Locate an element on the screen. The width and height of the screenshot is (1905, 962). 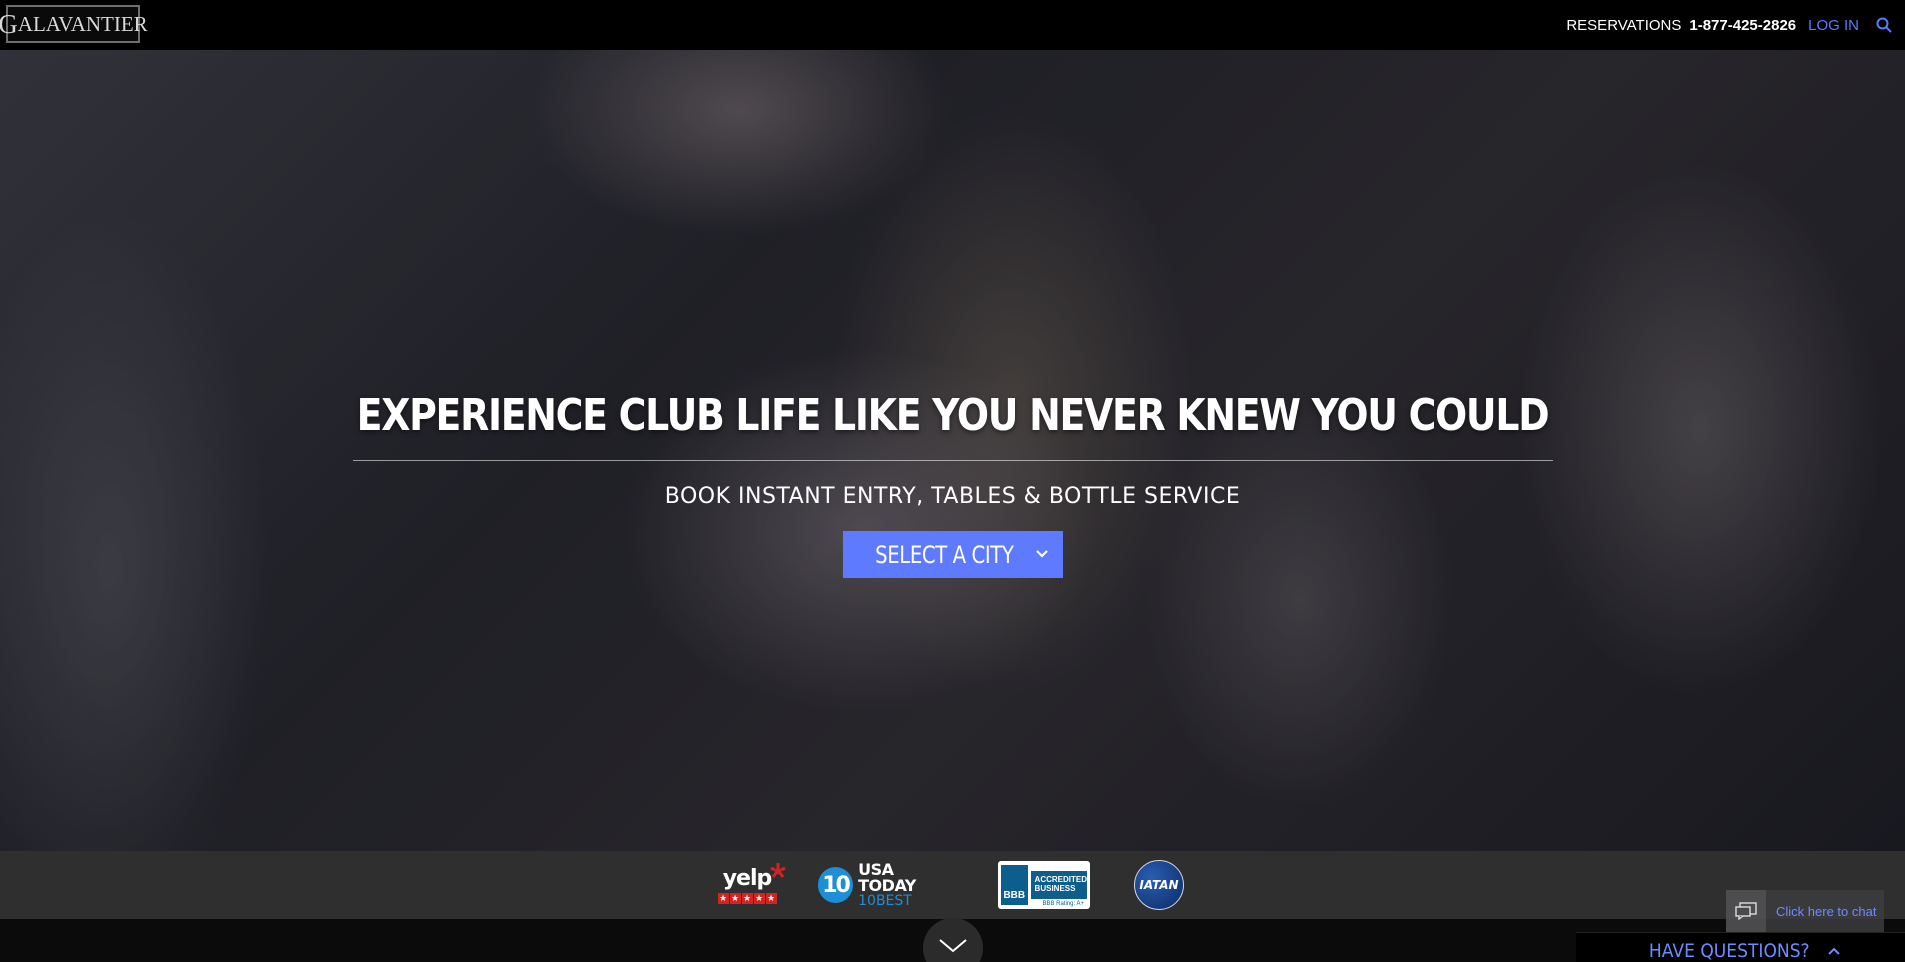
yelp-wordmark: yelp is located at coordinates (754, 877).